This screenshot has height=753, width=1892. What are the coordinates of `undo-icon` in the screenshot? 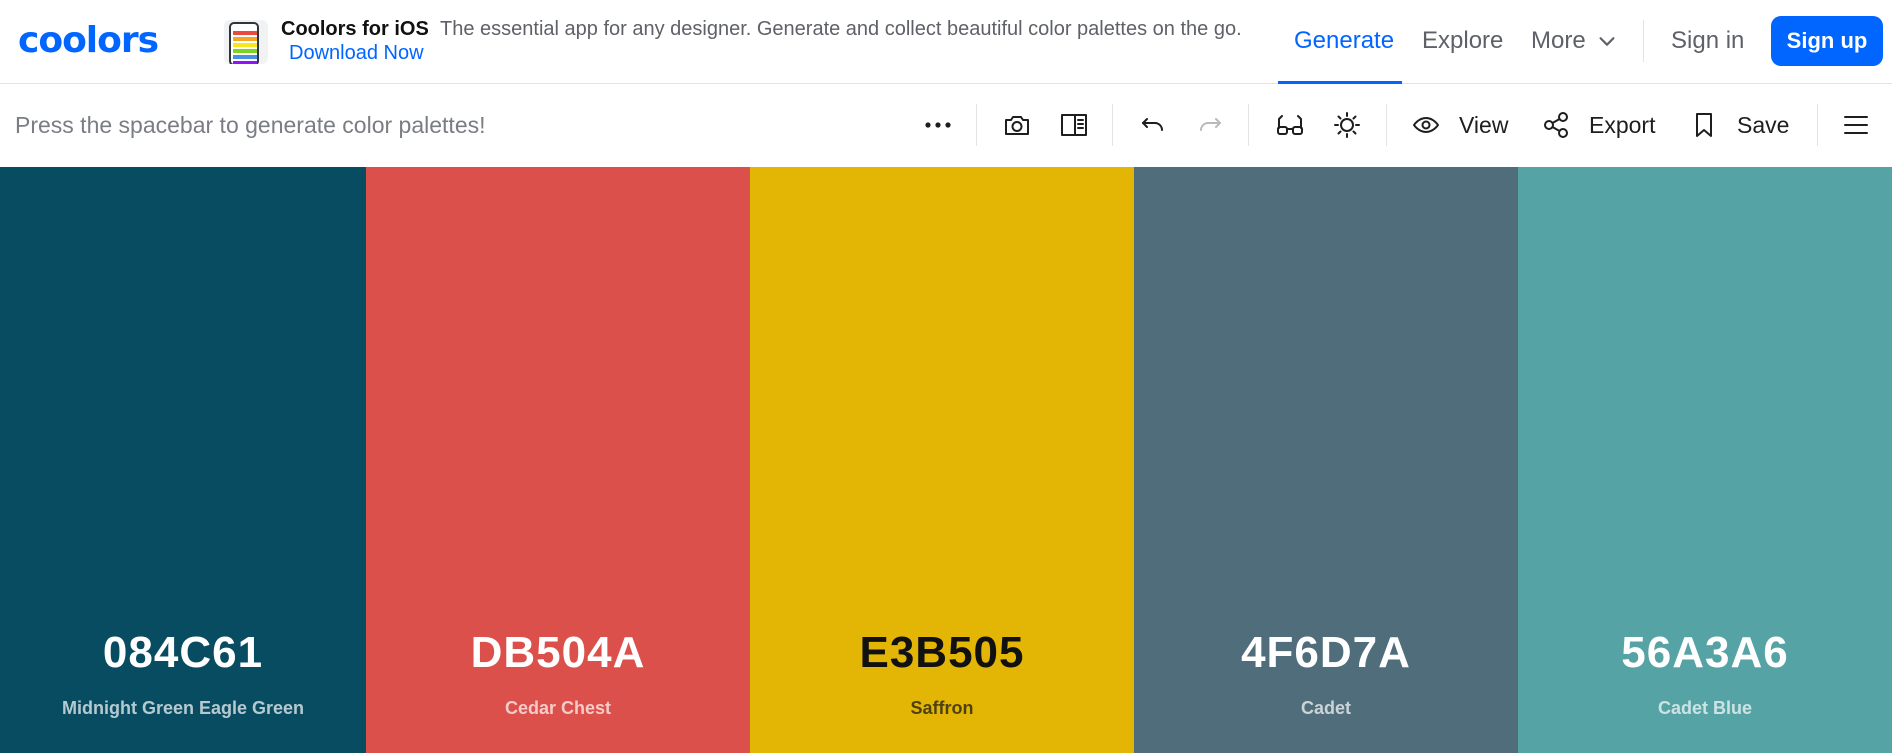 It's located at (1152, 124).